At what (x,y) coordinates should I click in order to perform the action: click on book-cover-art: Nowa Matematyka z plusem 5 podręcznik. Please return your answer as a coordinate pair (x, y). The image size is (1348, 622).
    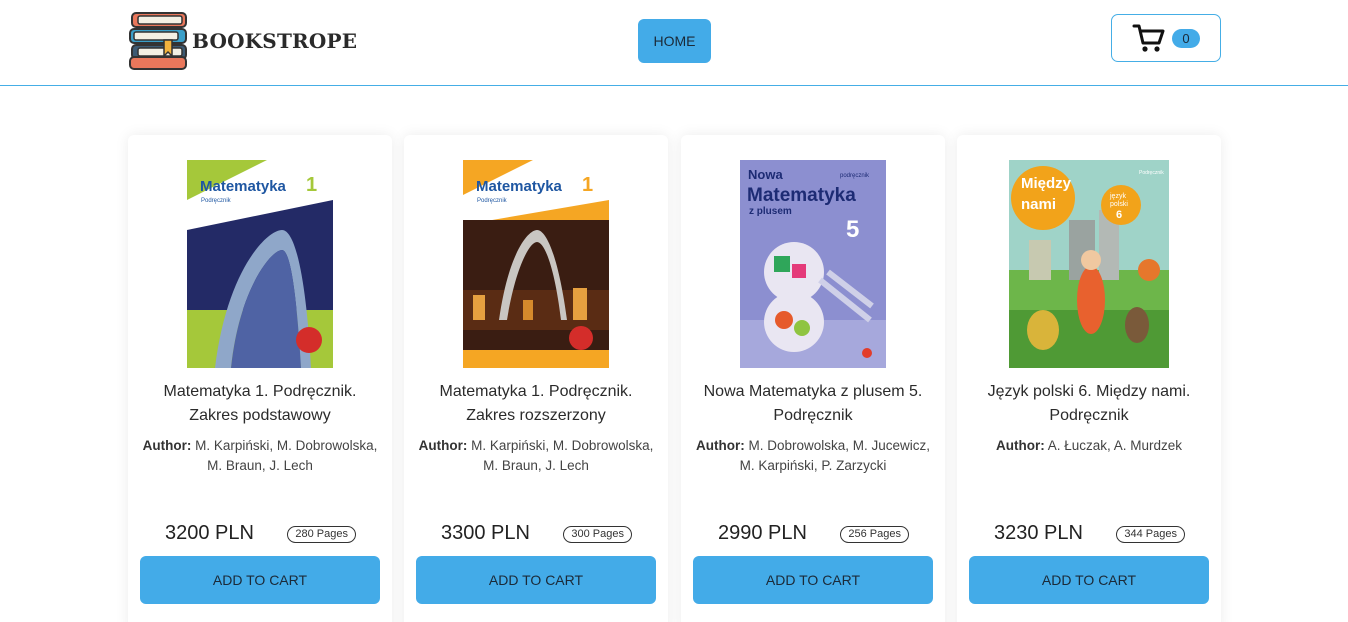
    Looking at the image, I should click on (813, 264).